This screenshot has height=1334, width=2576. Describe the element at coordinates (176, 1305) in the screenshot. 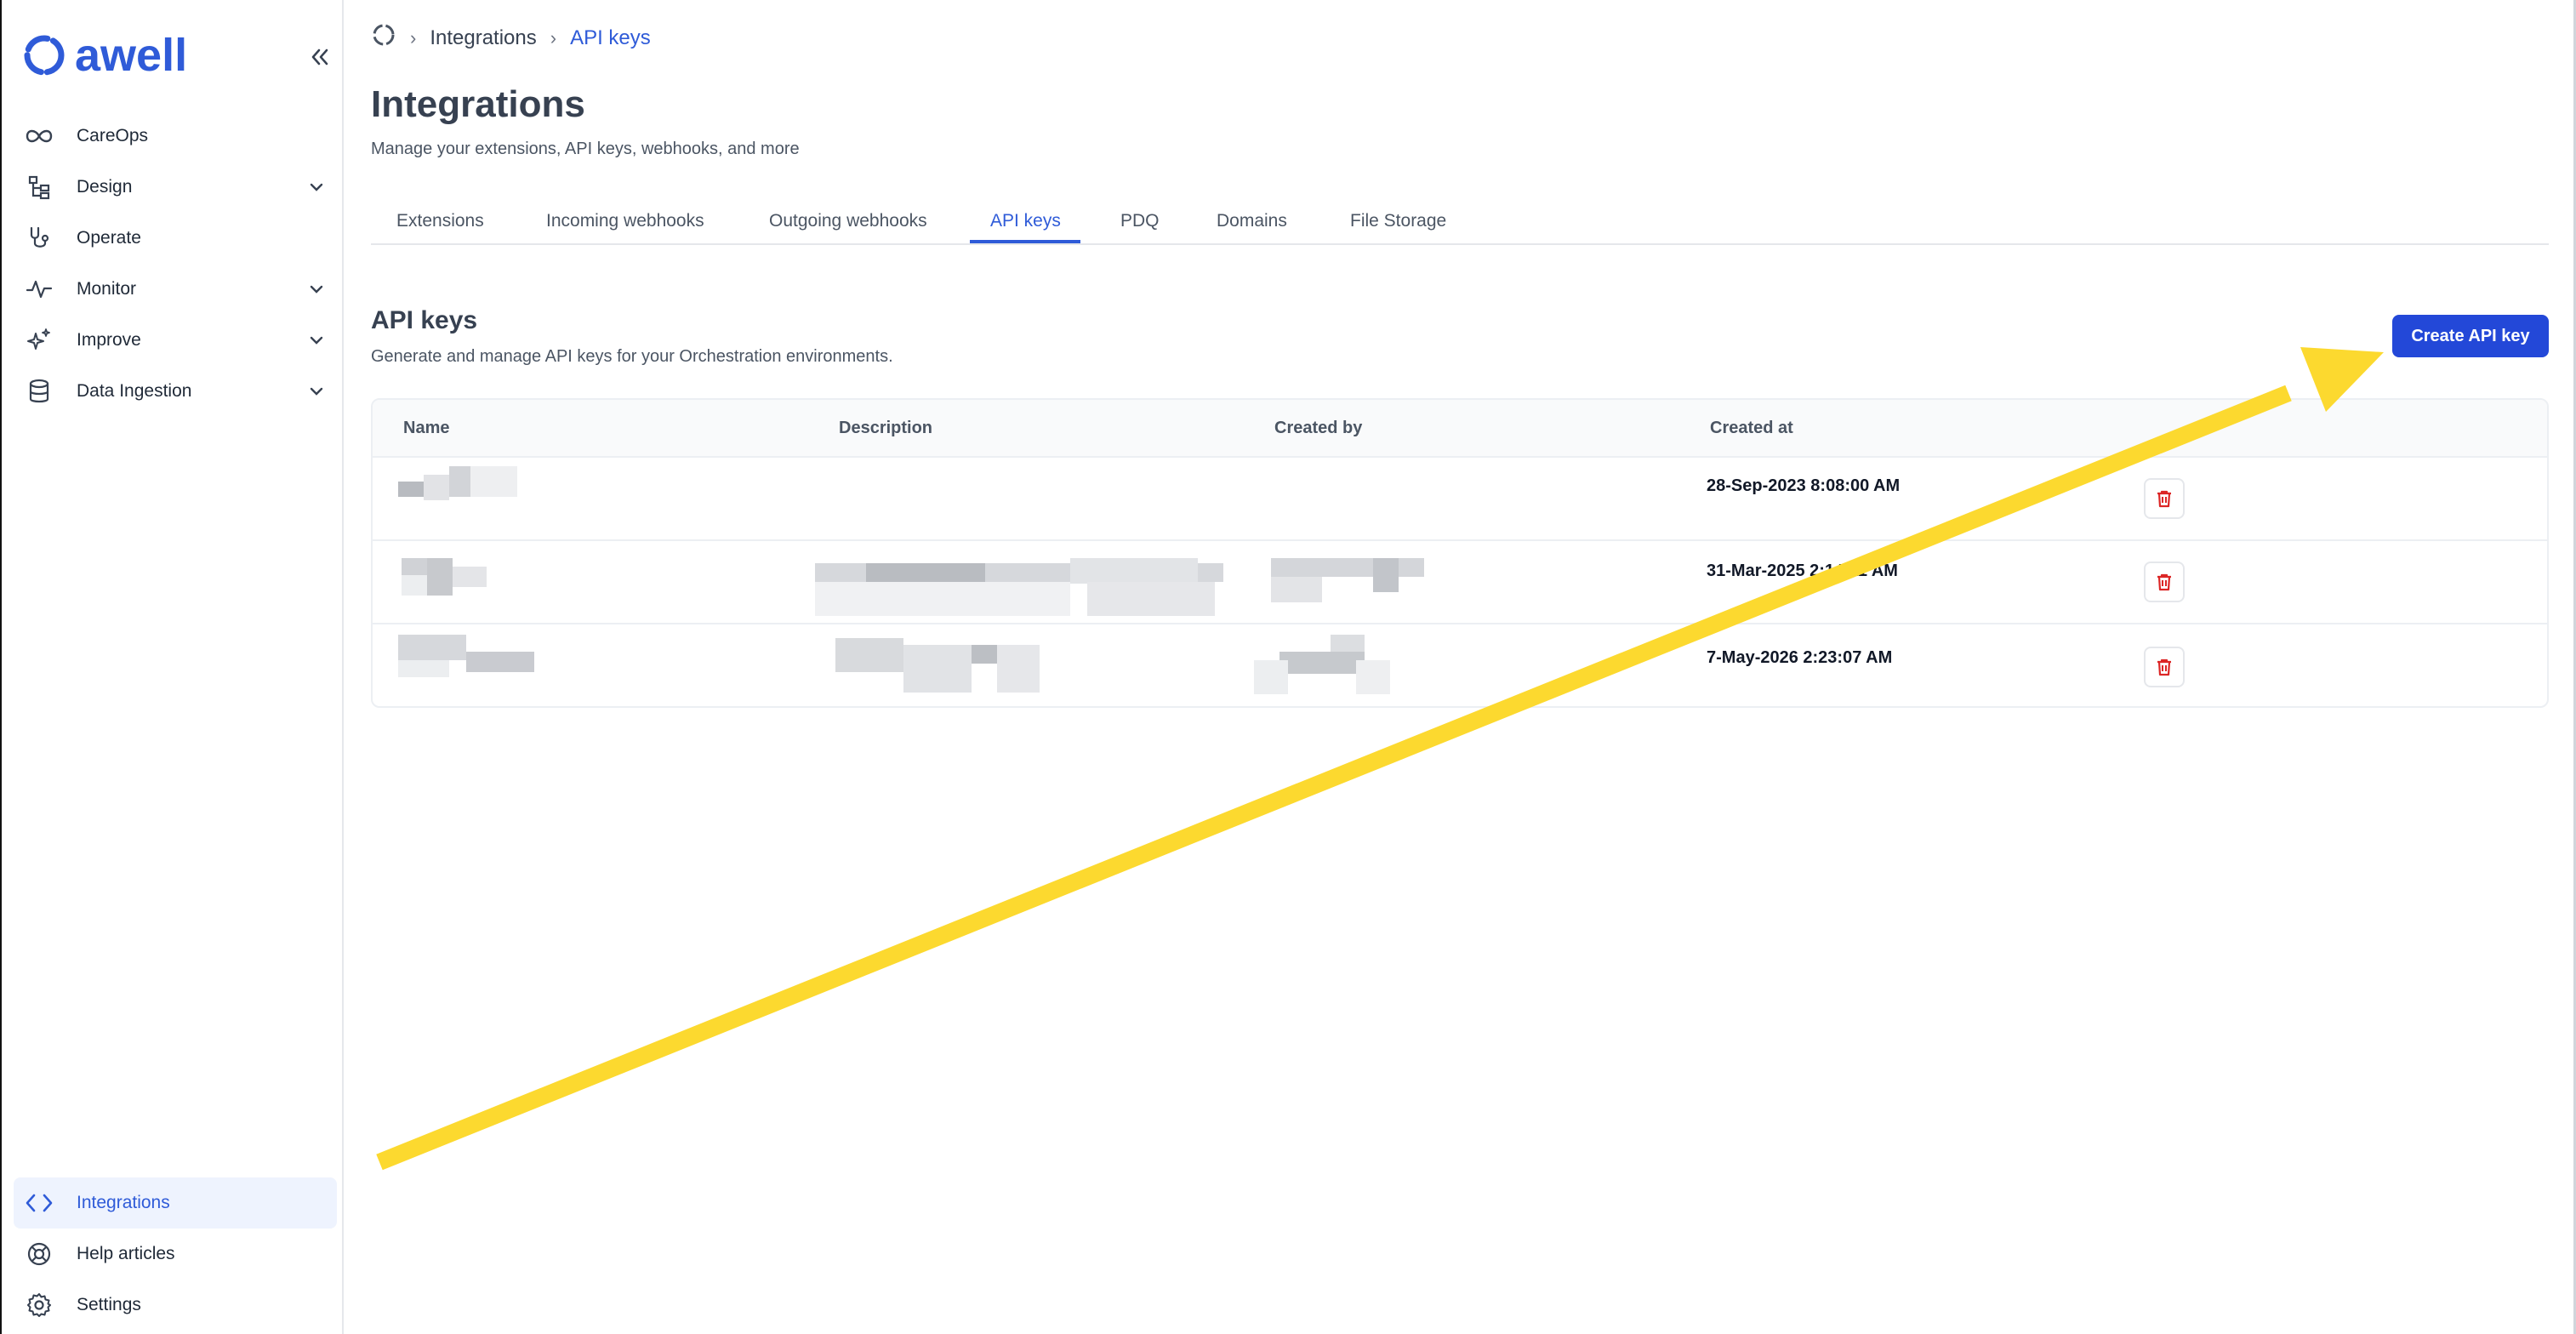

I see `sidebar-item-settings: Settings` at that location.